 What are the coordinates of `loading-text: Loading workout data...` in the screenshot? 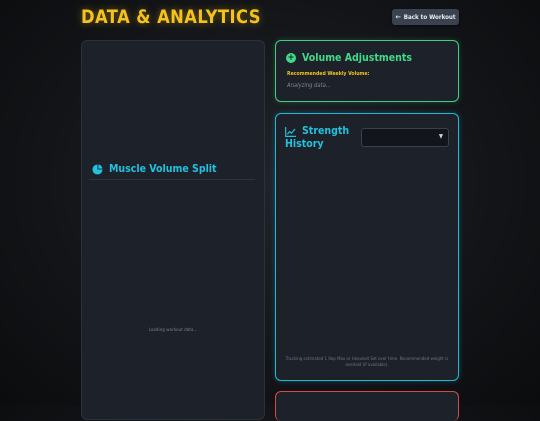 It's located at (173, 330).